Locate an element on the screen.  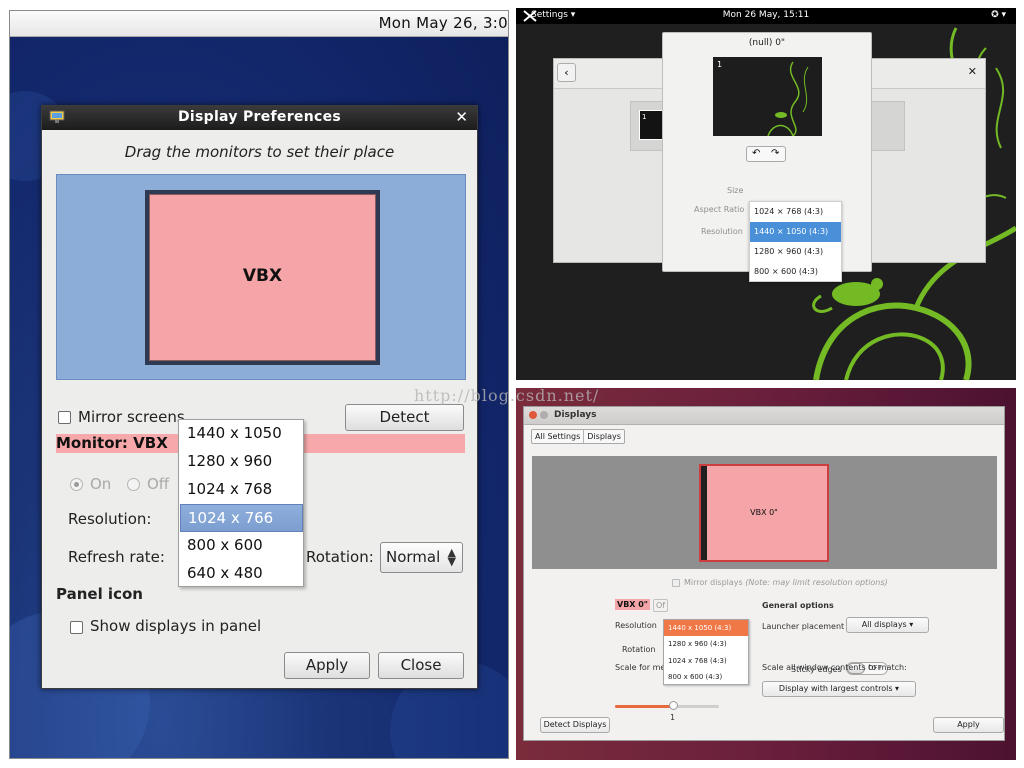
refresh-rate-label: Refresh rate: is located at coordinates (116, 557).